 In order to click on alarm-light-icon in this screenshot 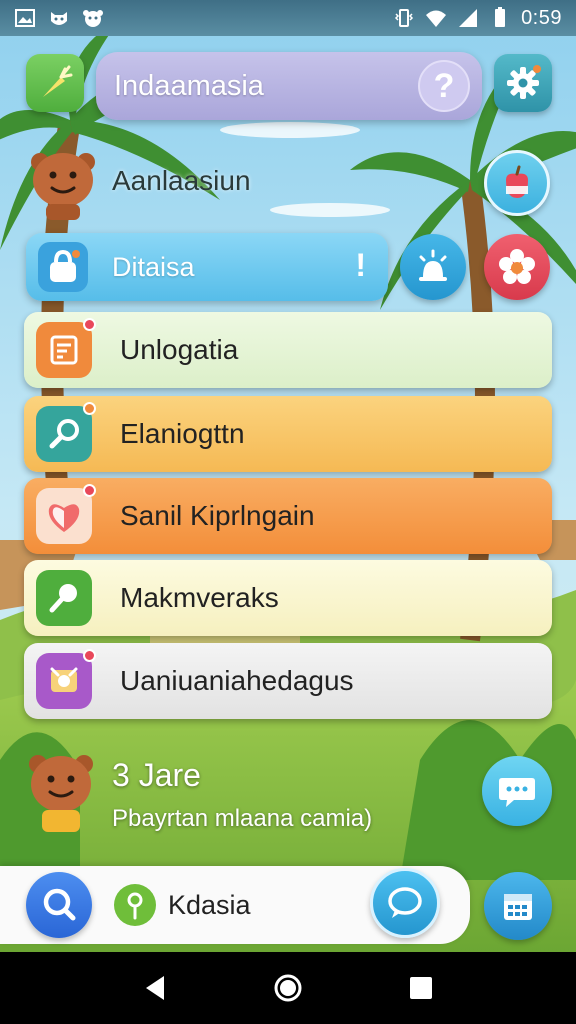, I will do `click(433, 265)`.